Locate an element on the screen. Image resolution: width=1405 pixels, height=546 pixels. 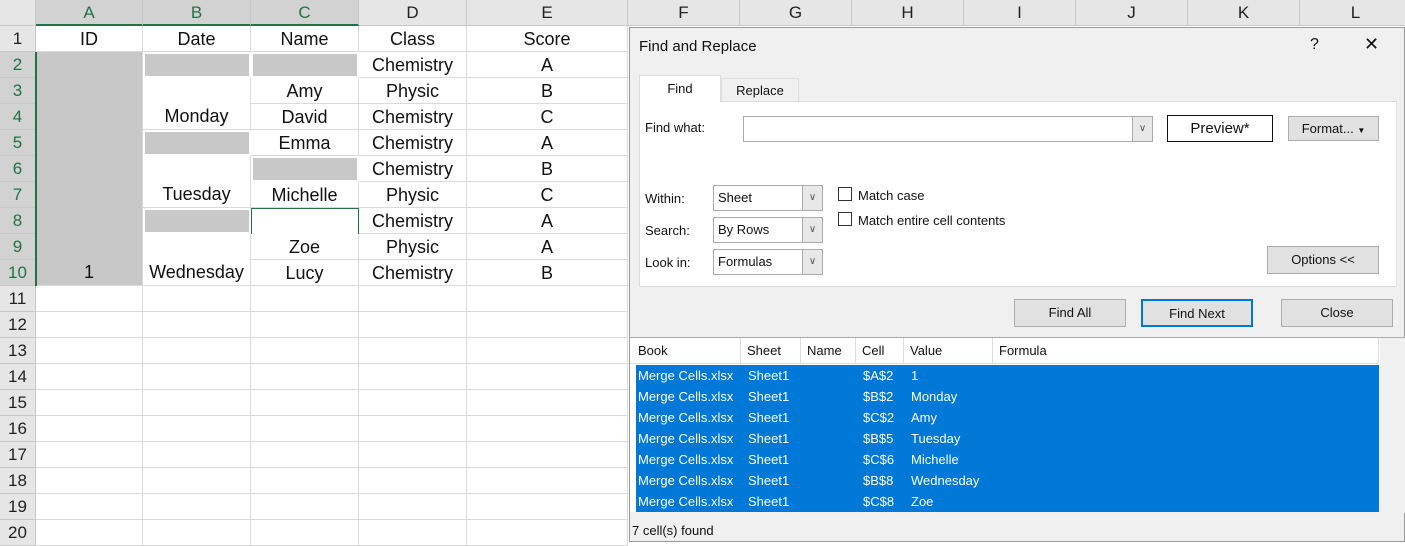
column-header-F: F is located at coordinates (684, 13).